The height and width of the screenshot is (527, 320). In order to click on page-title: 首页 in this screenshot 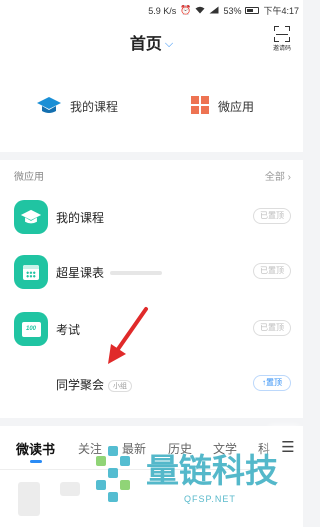, I will do `click(145, 44)`.